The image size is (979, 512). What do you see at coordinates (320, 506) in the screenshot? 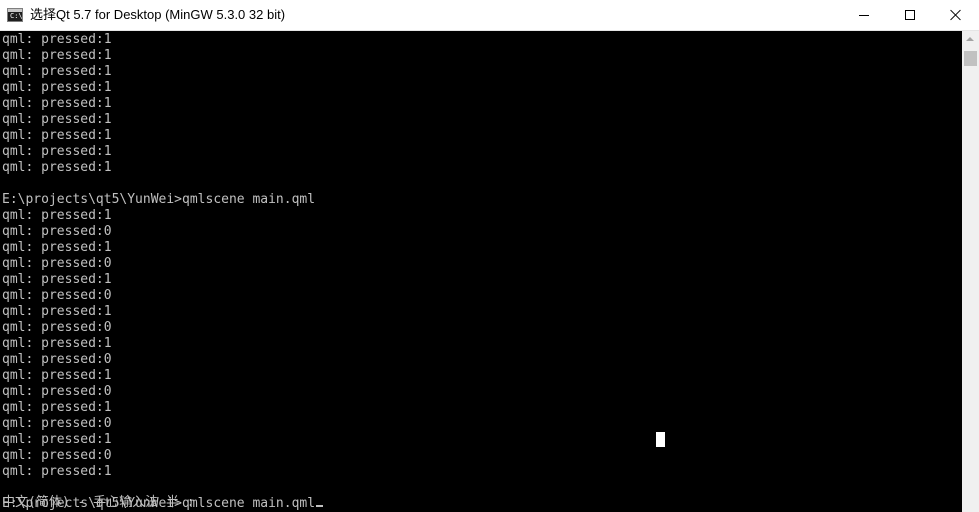
I see `text-caret` at bounding box center [320, 506].